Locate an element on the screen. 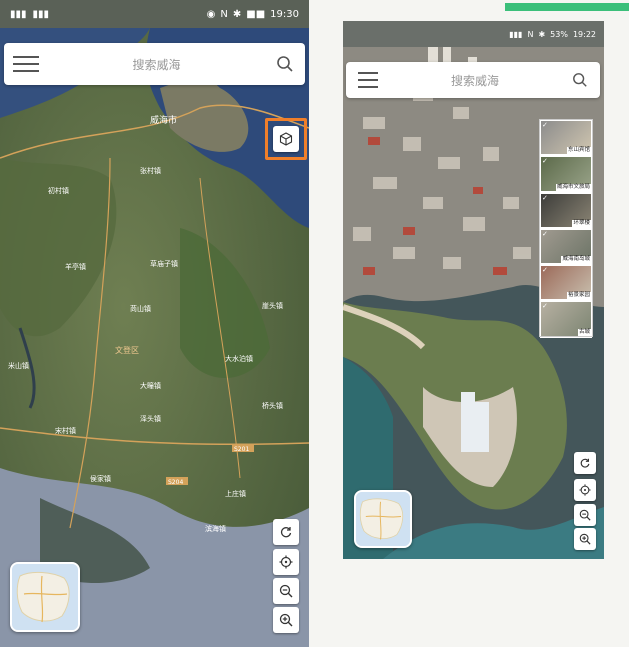  layer-label: 威海南岛城 is located at coordinates (576, 260).